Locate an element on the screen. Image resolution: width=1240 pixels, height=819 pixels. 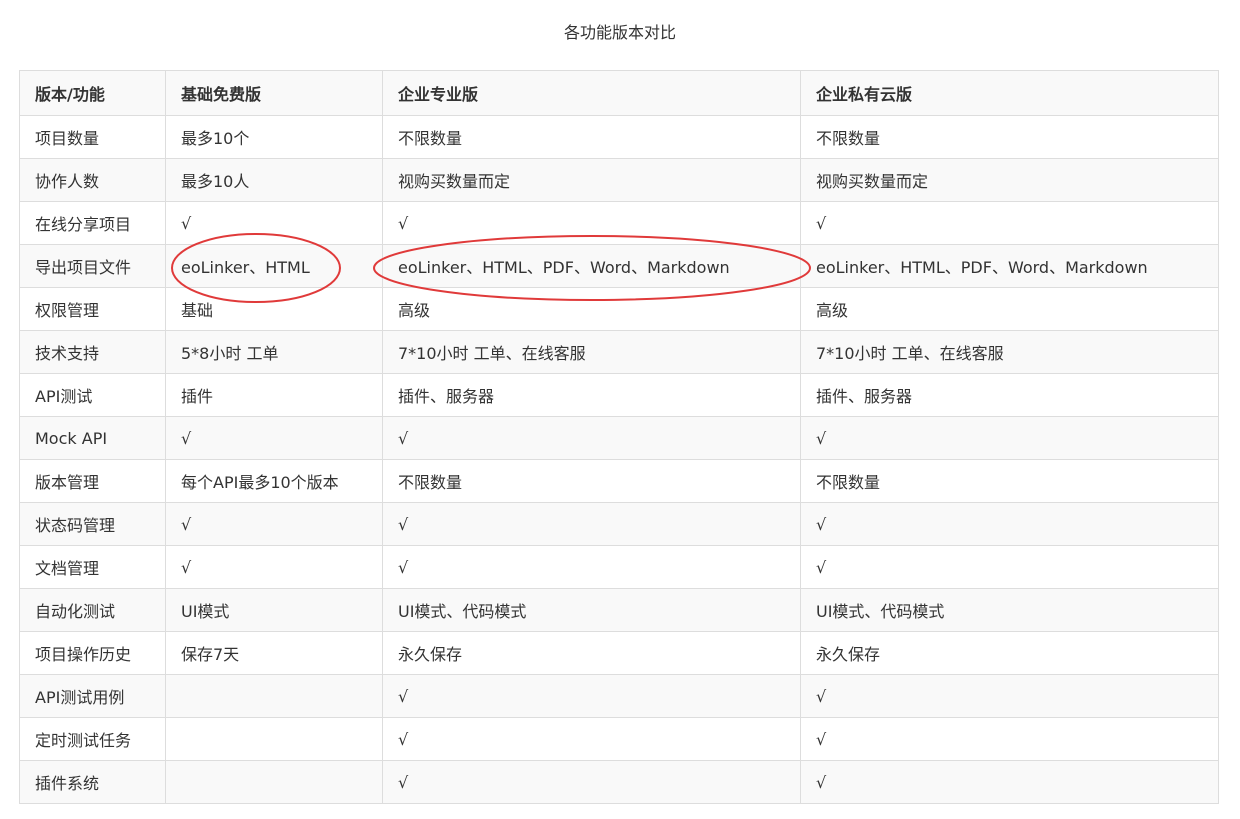
cell-feature: API测试 is located at coordinates (92, 395).